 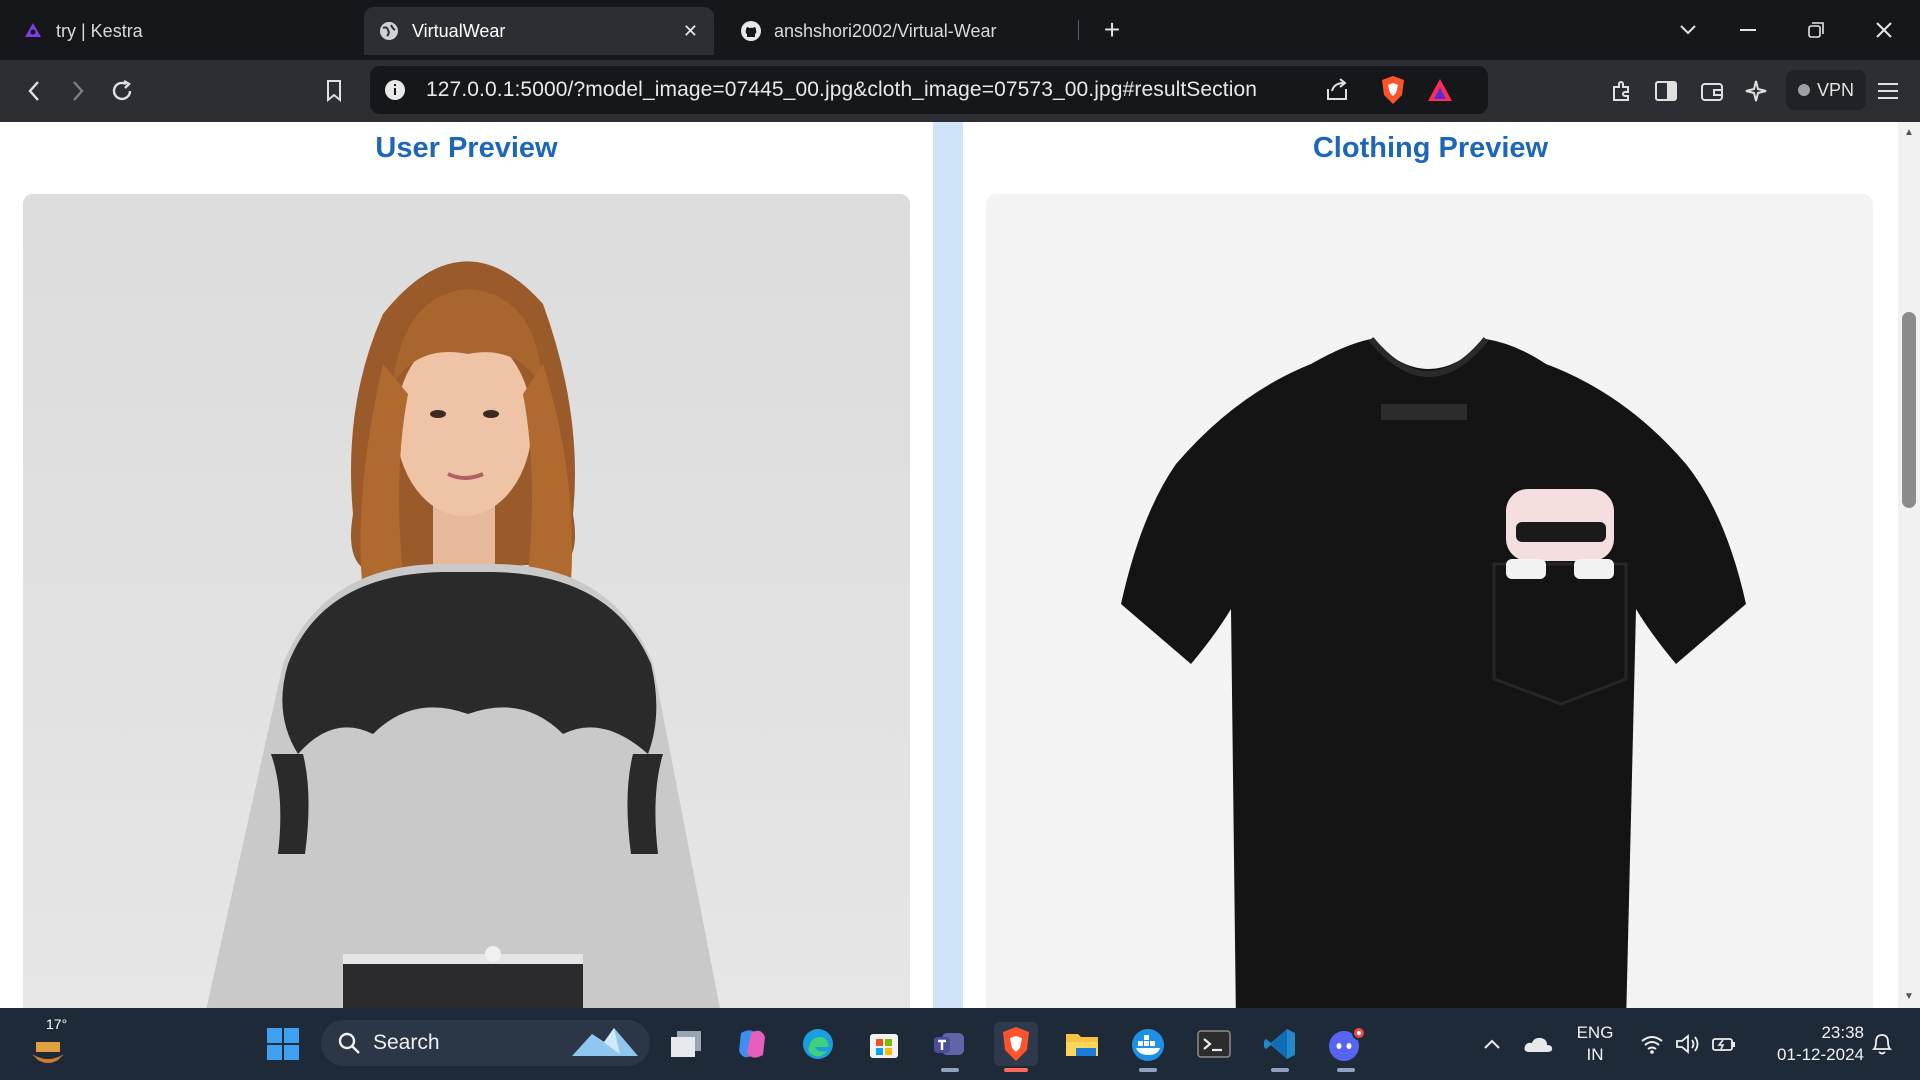 What do you see at coordinates (1016, 1047) in the screenshot?
I see `brave-browser-icon` at bounding box center [1016, 1047].